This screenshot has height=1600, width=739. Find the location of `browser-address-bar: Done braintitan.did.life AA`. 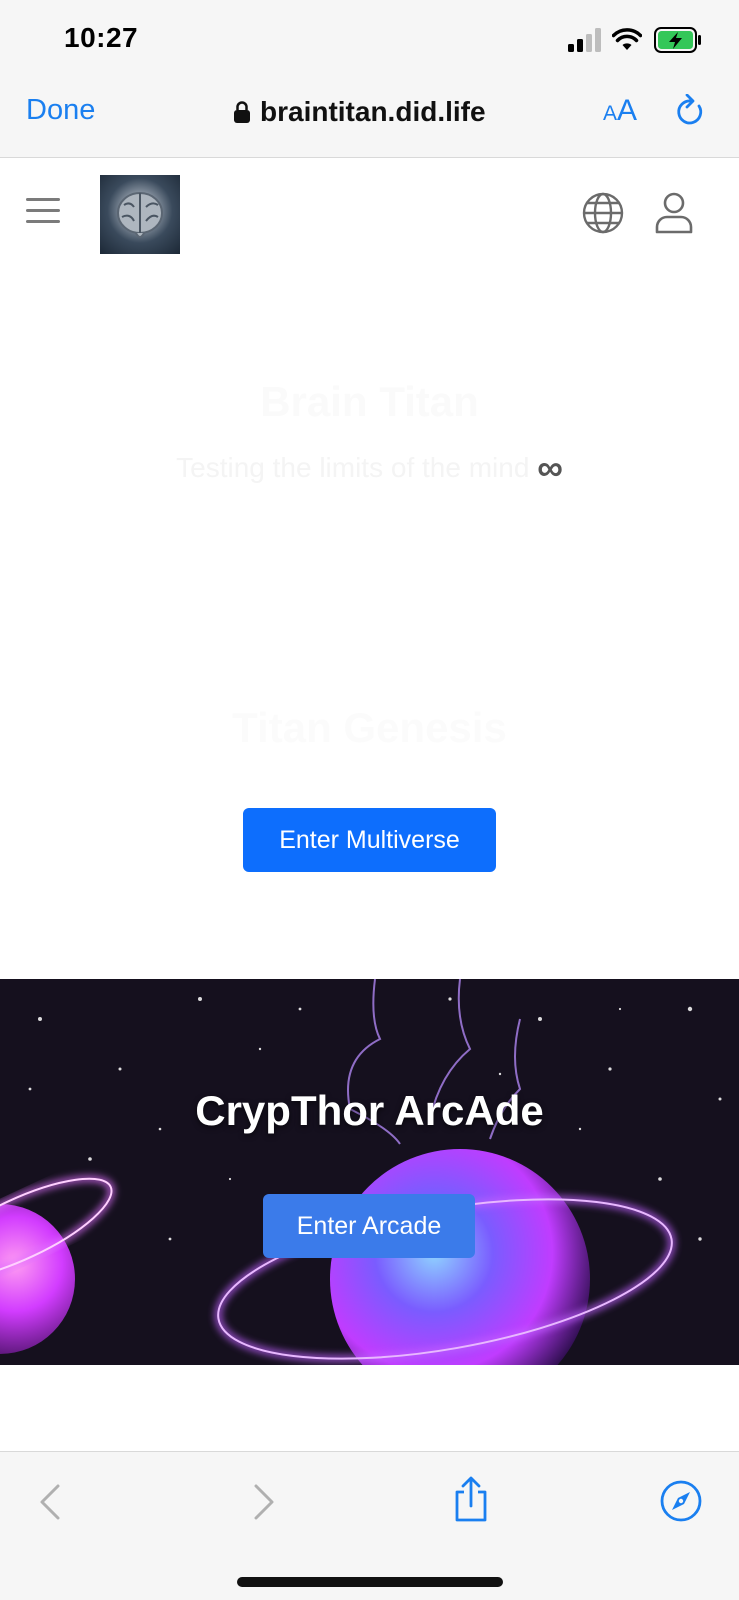

browser-address-bar: Done braintitan.did.life AA is located at coordinates (369, 118).